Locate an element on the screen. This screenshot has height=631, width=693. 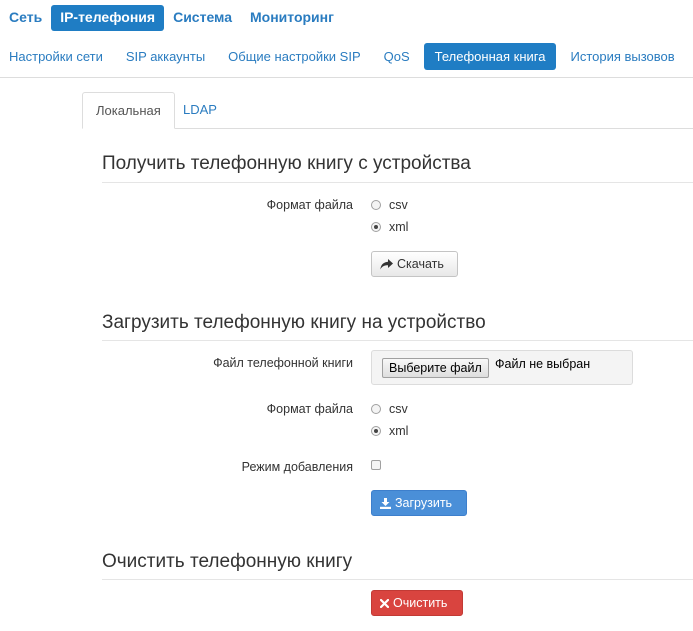
subnav-item-sip-general: Общие настройки SIP is located at coordinates (294, 56).